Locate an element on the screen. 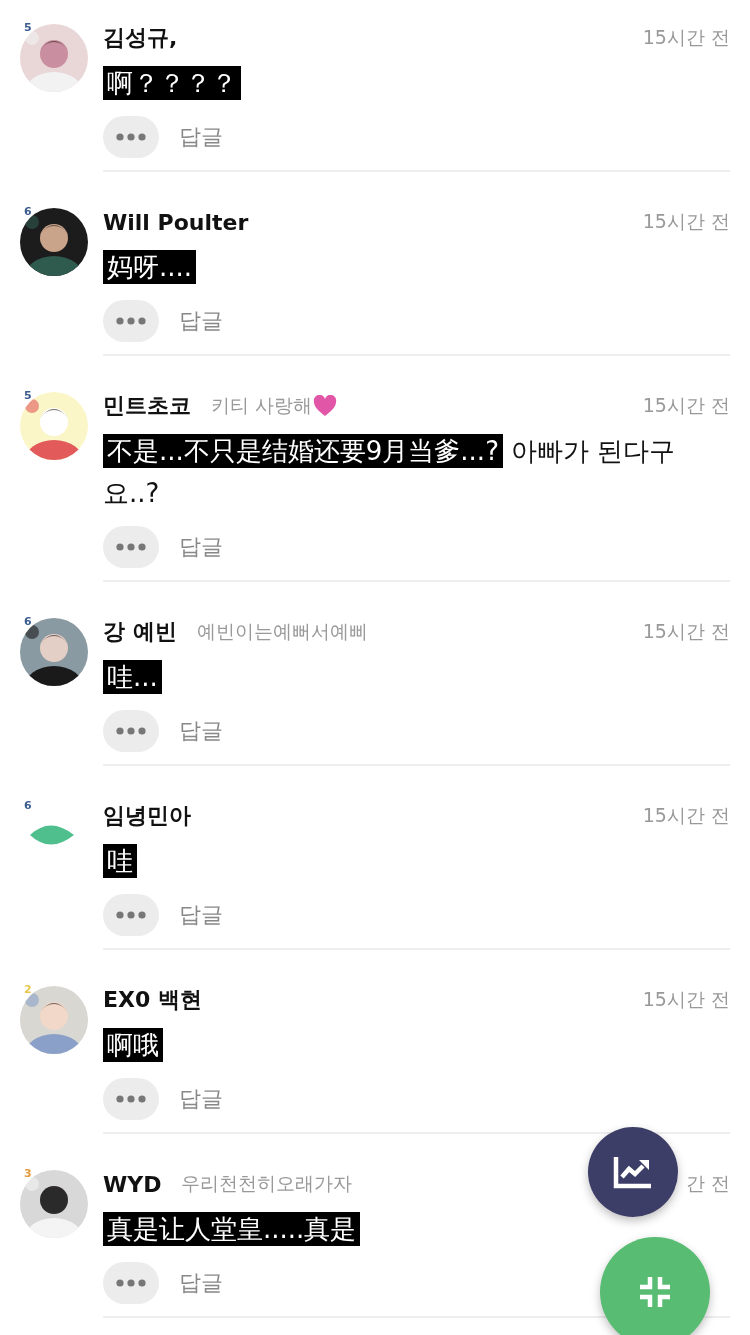  trend-chart-icon is located at coordinates (633, 1172).